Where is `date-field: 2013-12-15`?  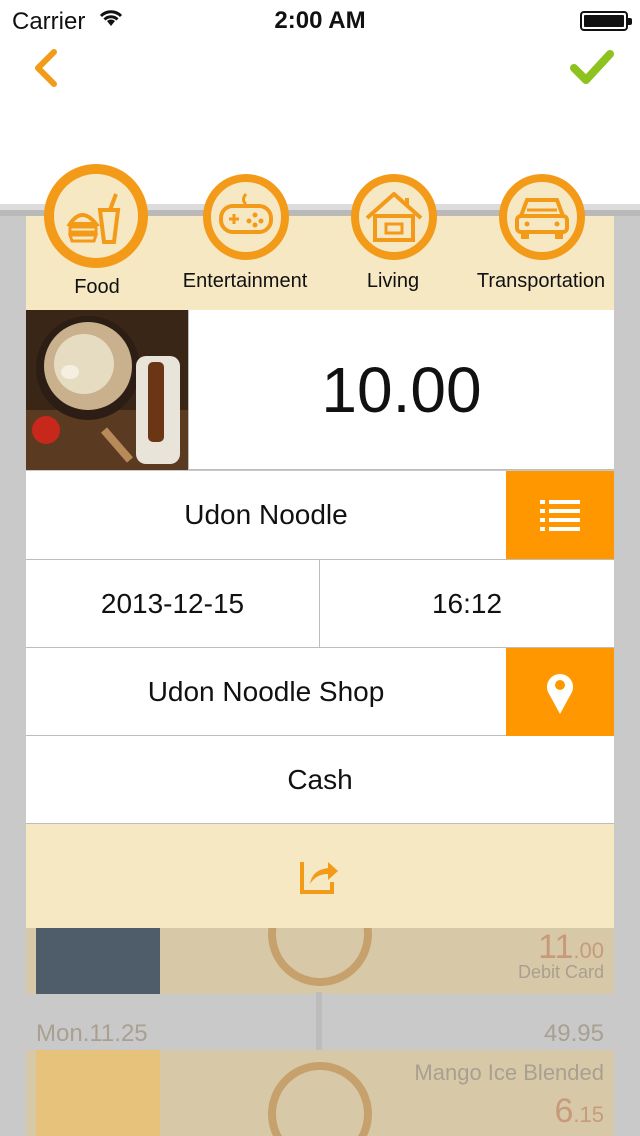 date-field: 2013-12-15 is located at coordinates (173, 603).